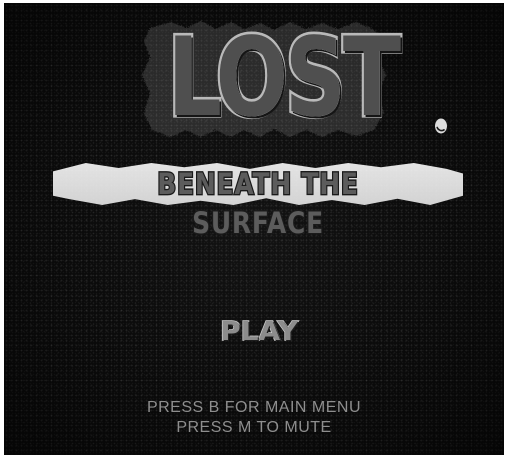 The height and width of the screenshot is (459, 508). Describe the element at coordinates (254, 418) in the screenshot. I see `controls-hint: PRESS B FOR MAIN MENU PRESS M TO MUTE` at that location.